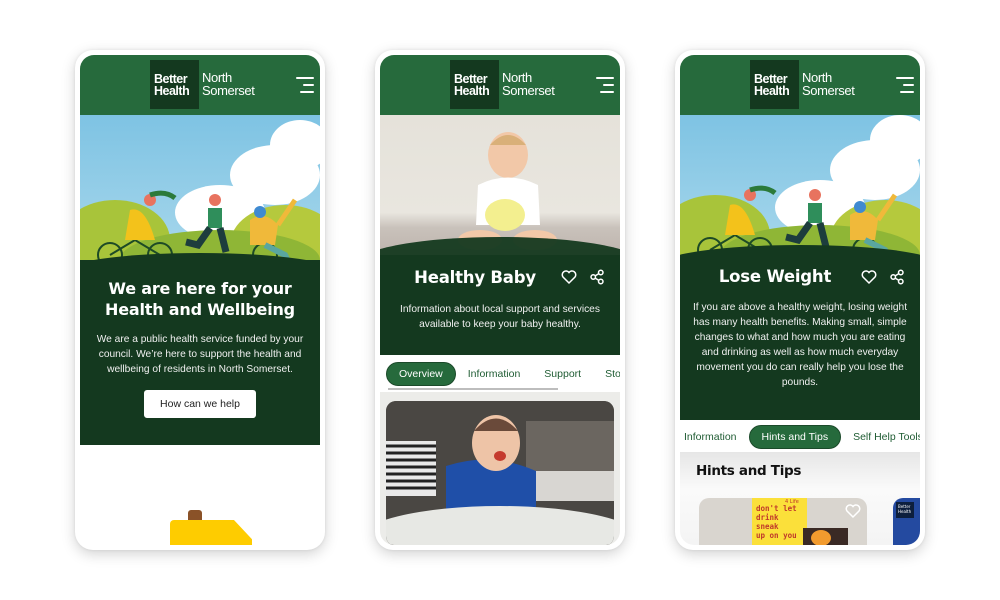 The image size is (1000, 600). I want to click on section-title: Hints and Tips, so click(749, 471).